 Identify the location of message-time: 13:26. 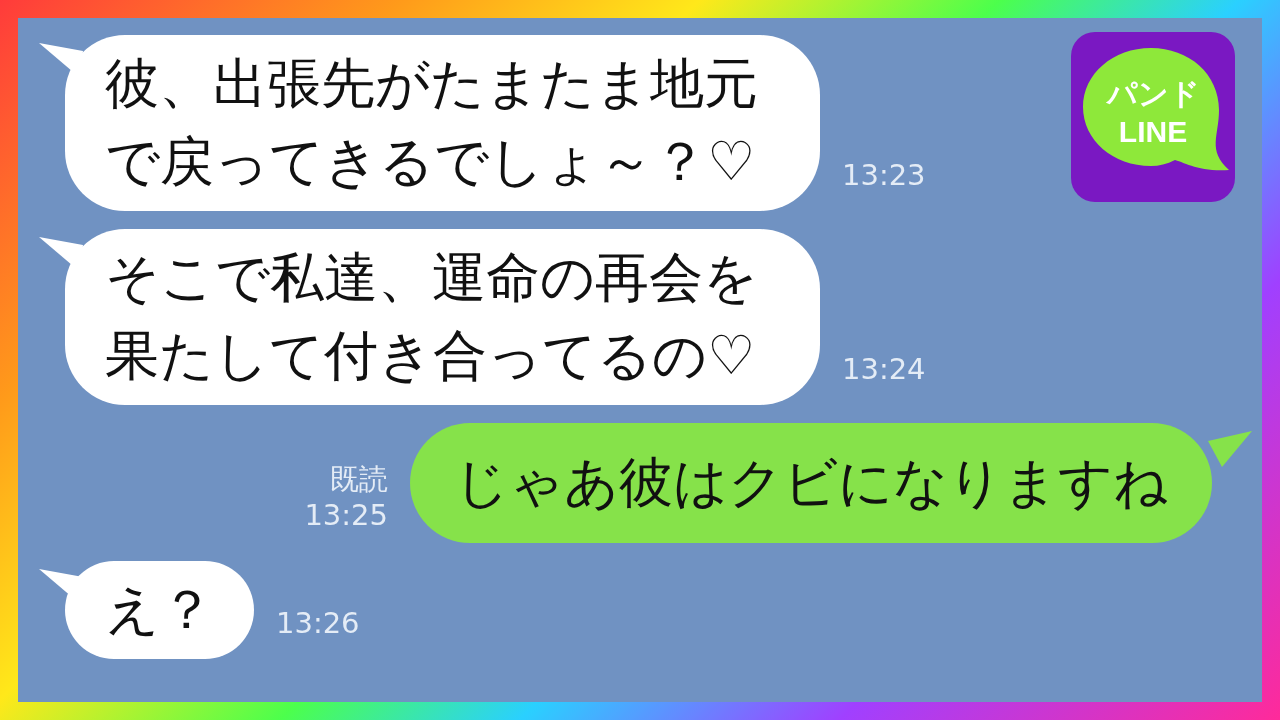
(318, 623).